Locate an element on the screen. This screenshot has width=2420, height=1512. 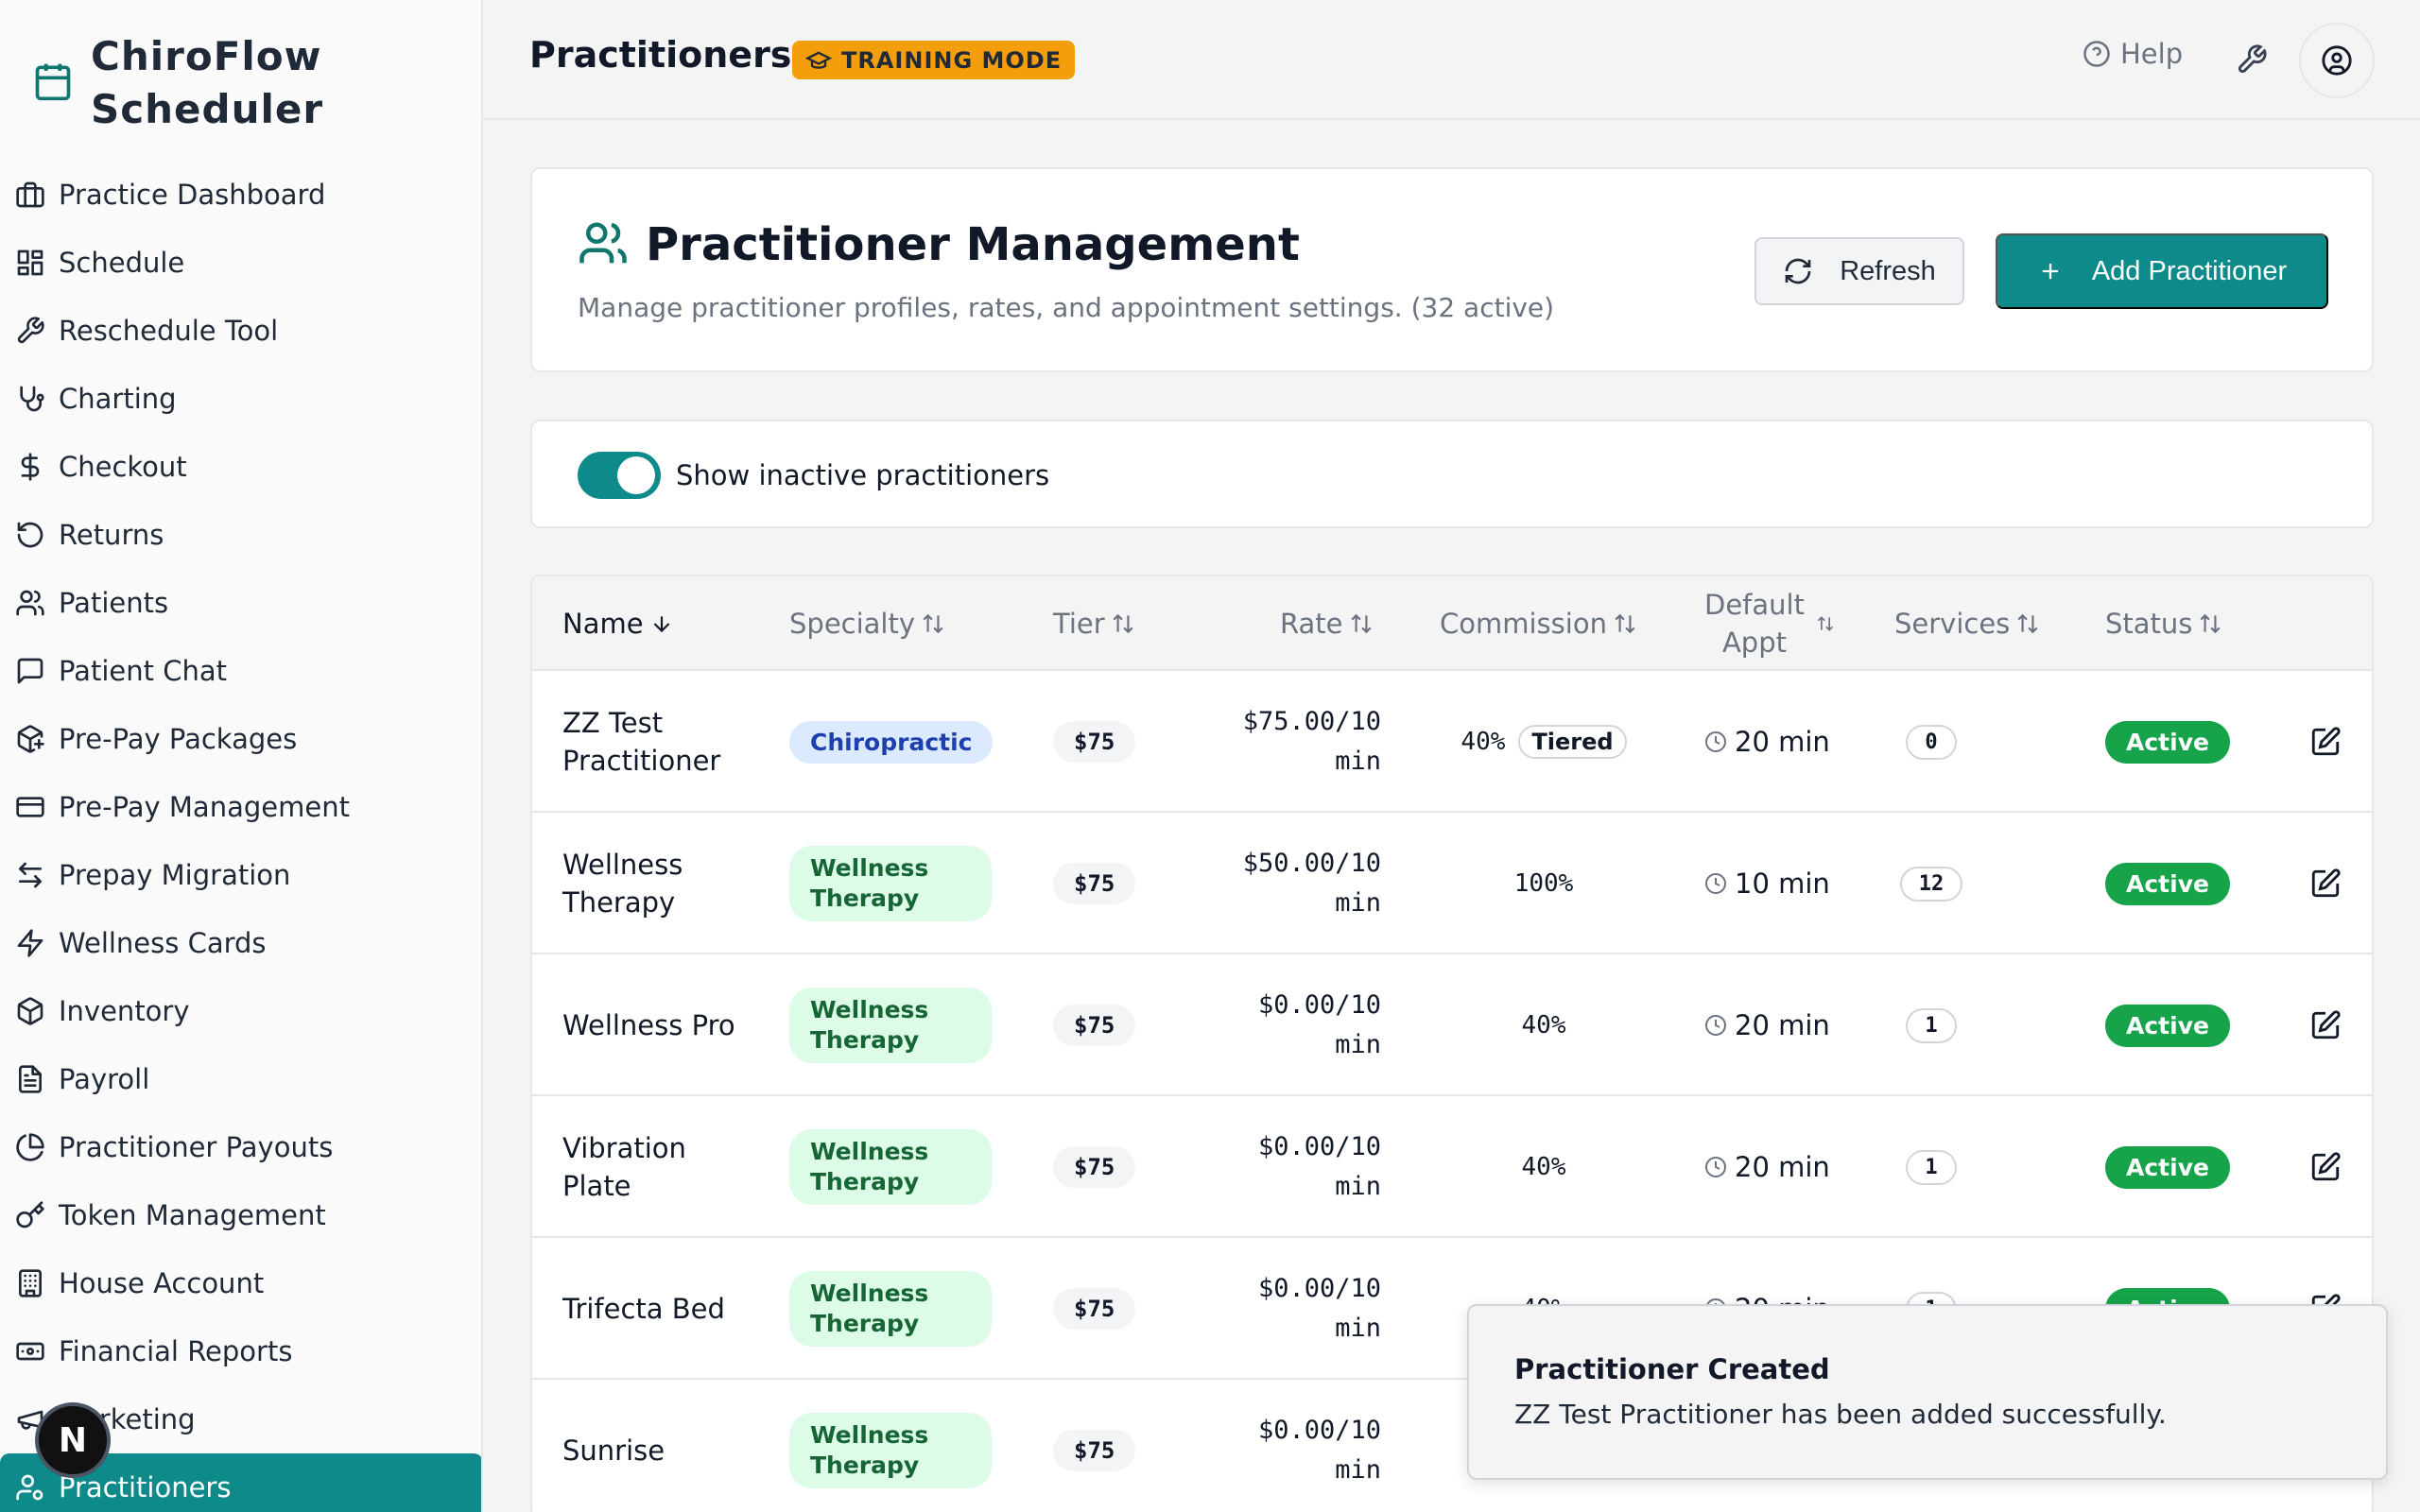
stethoscope-icon is located at coordinates (32, 399).